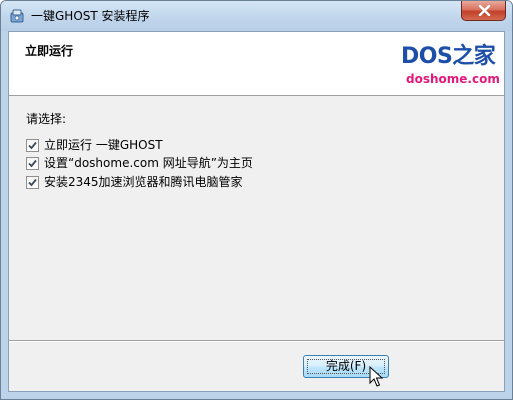 This screenshot has height=400, width=513. I want to click on close-icon, so click(484, 10).